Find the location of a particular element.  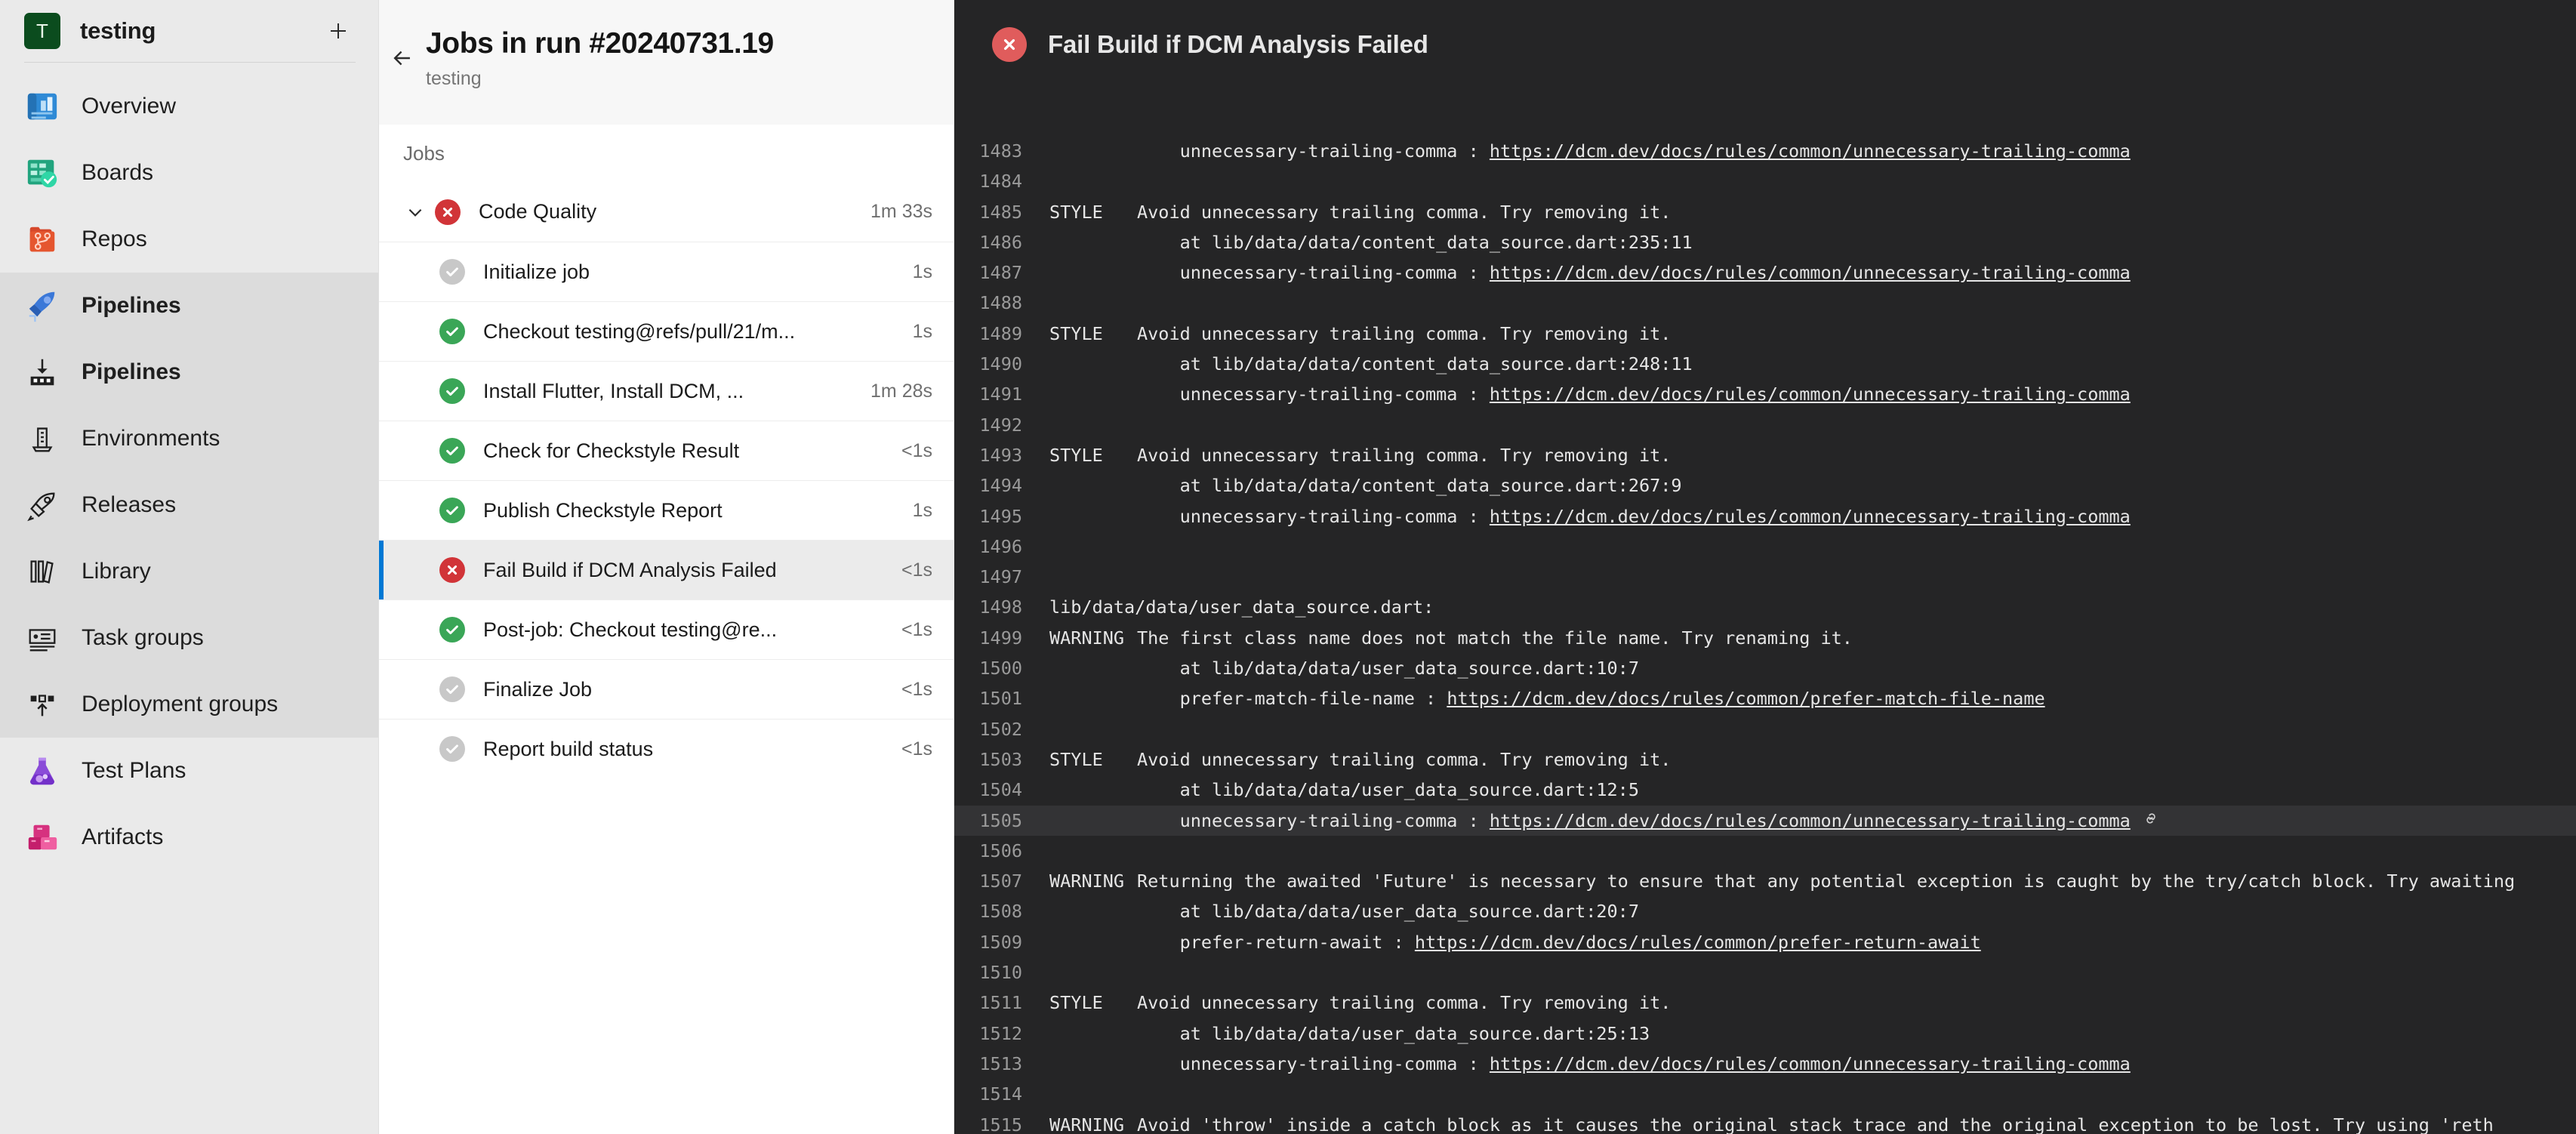

log-line-number: 1490 is located at coordinates (1000, 364).